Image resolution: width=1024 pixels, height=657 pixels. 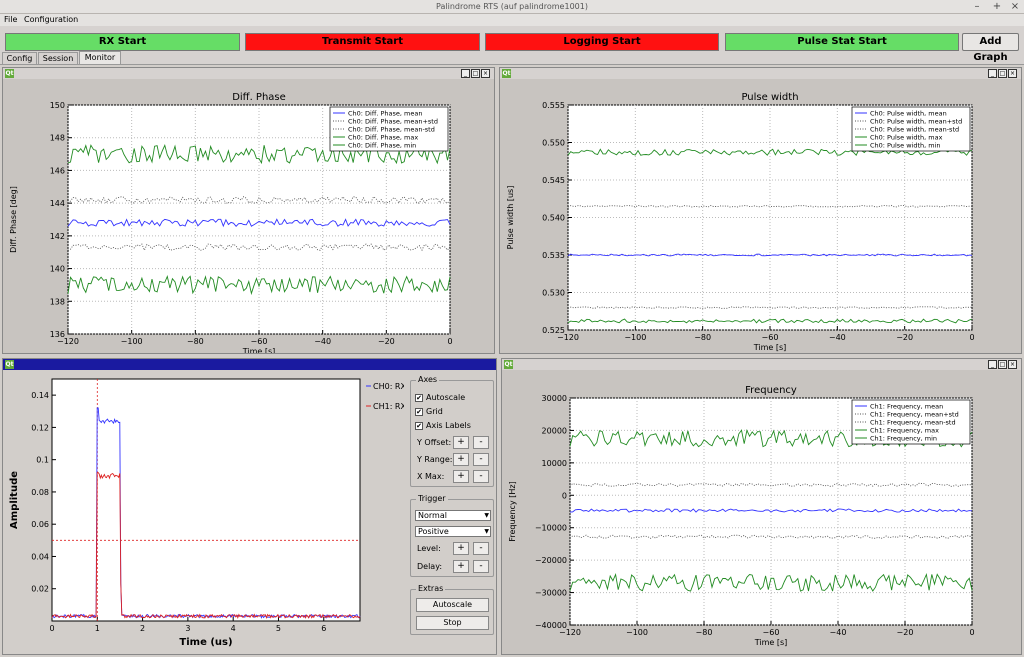 What do you see at coordinates (1015, 7) in the screenshot?
I see `close-window-button: ×` at bounding box center [1015, 7].